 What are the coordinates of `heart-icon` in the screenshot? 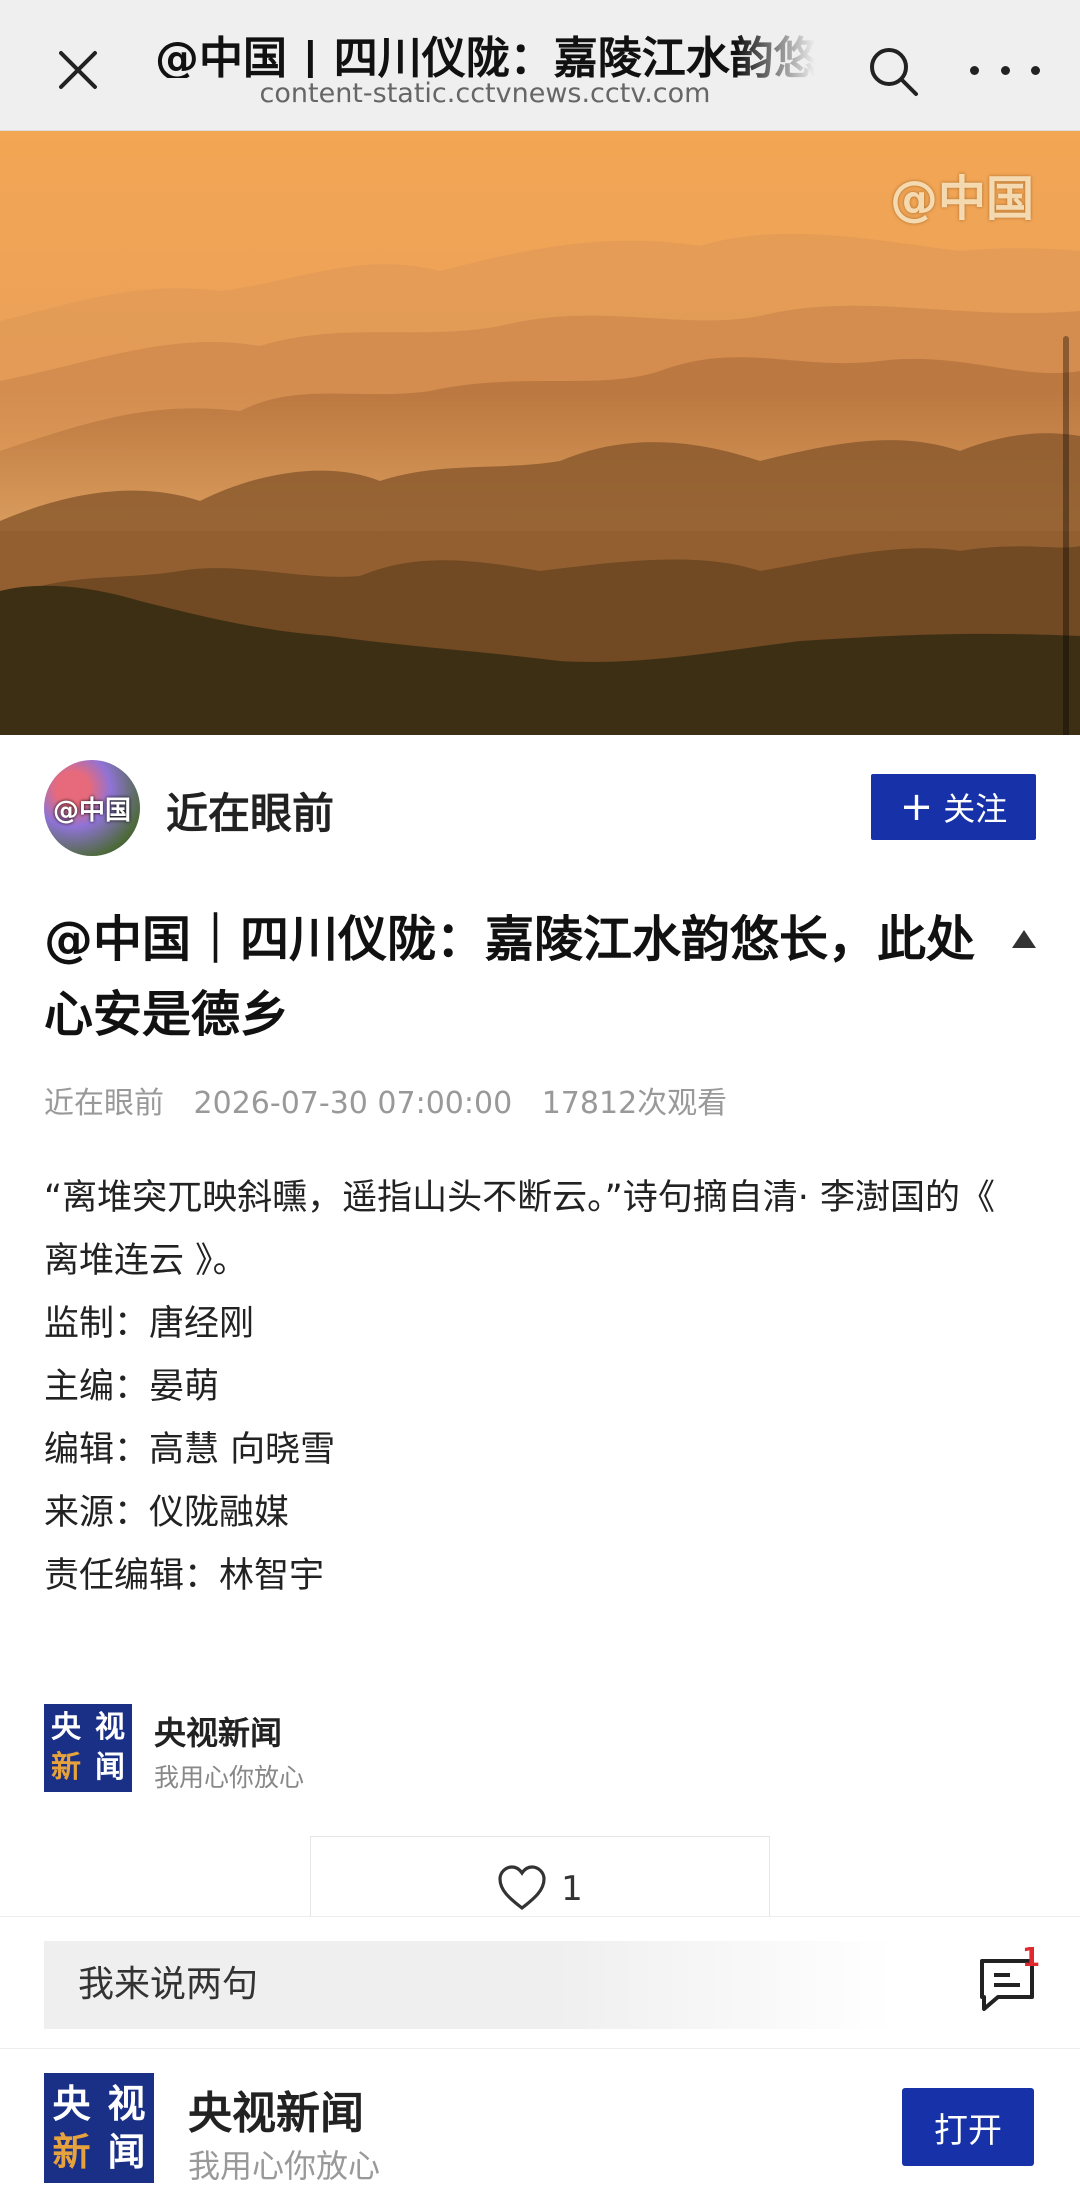 It's located at (522, 1888).